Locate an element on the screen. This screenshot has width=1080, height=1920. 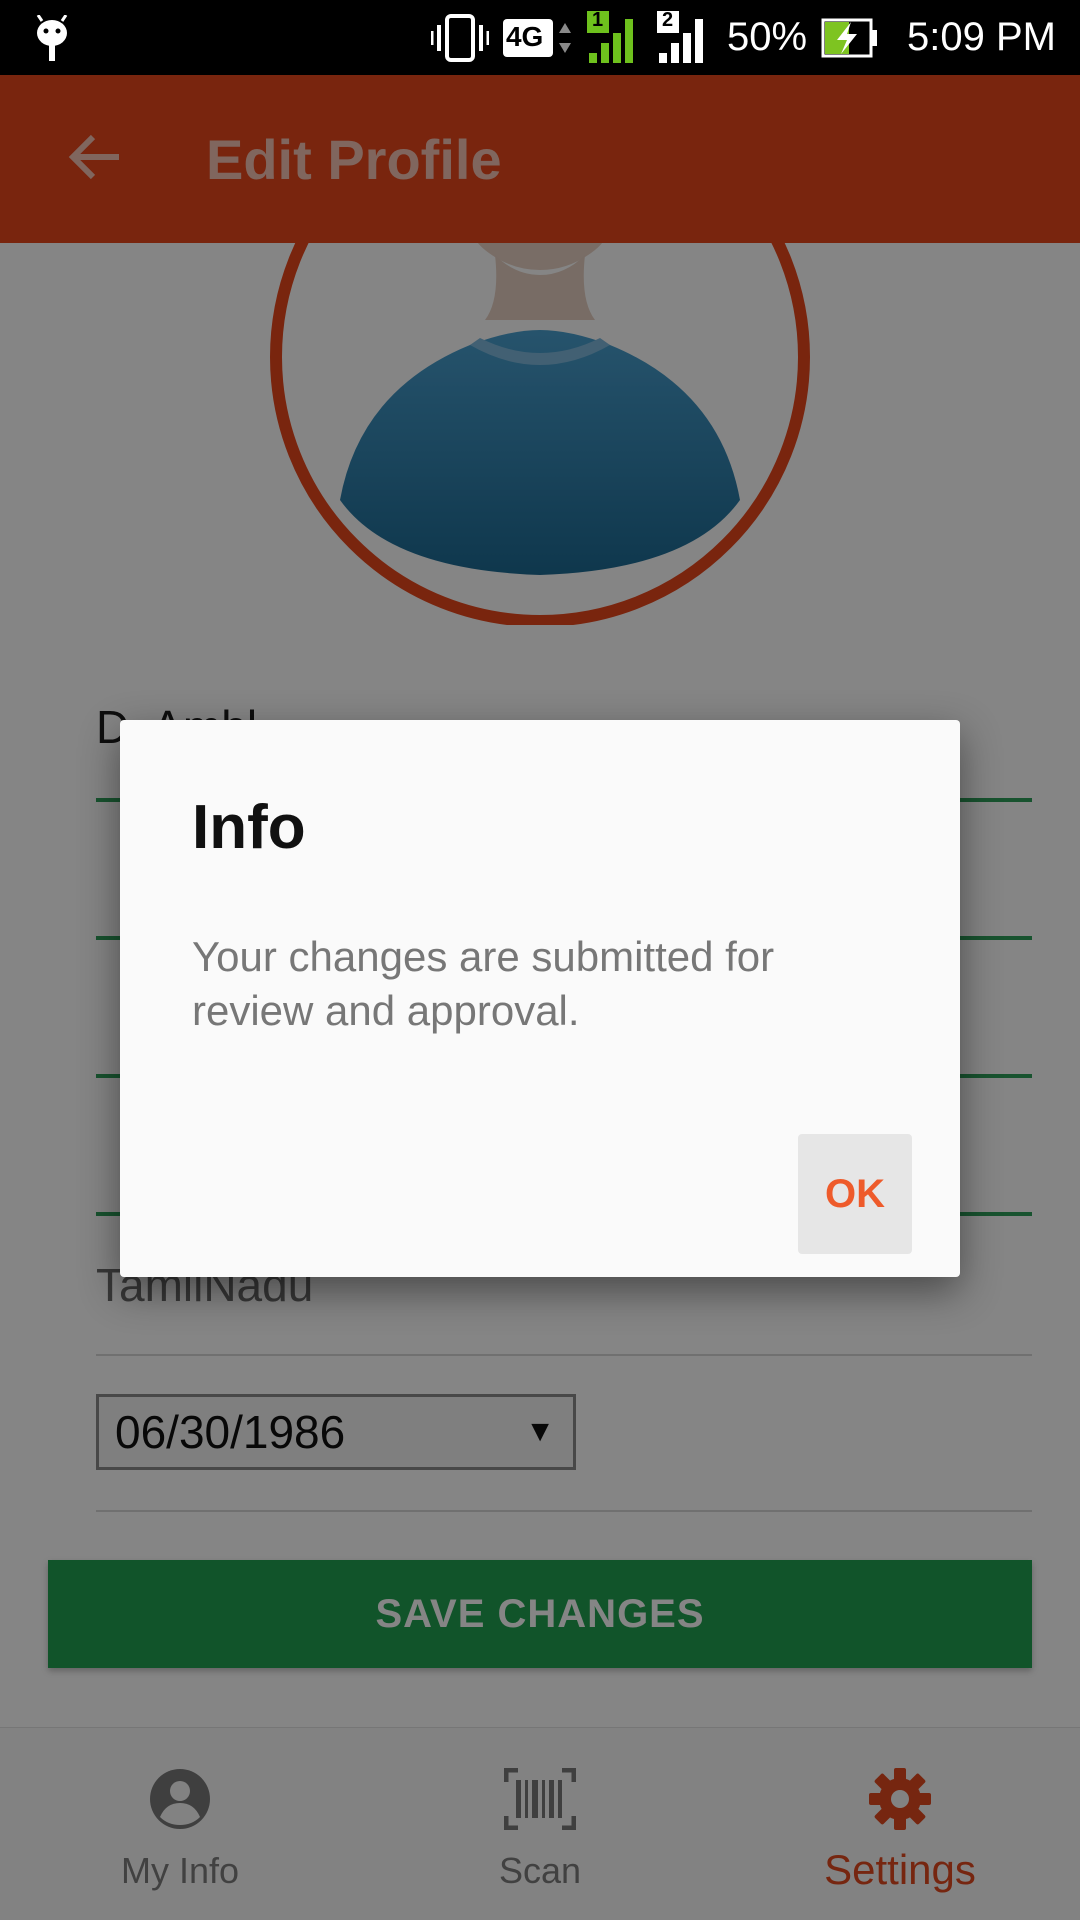
battery-percent: 50% is located at coordinates (767, 37).